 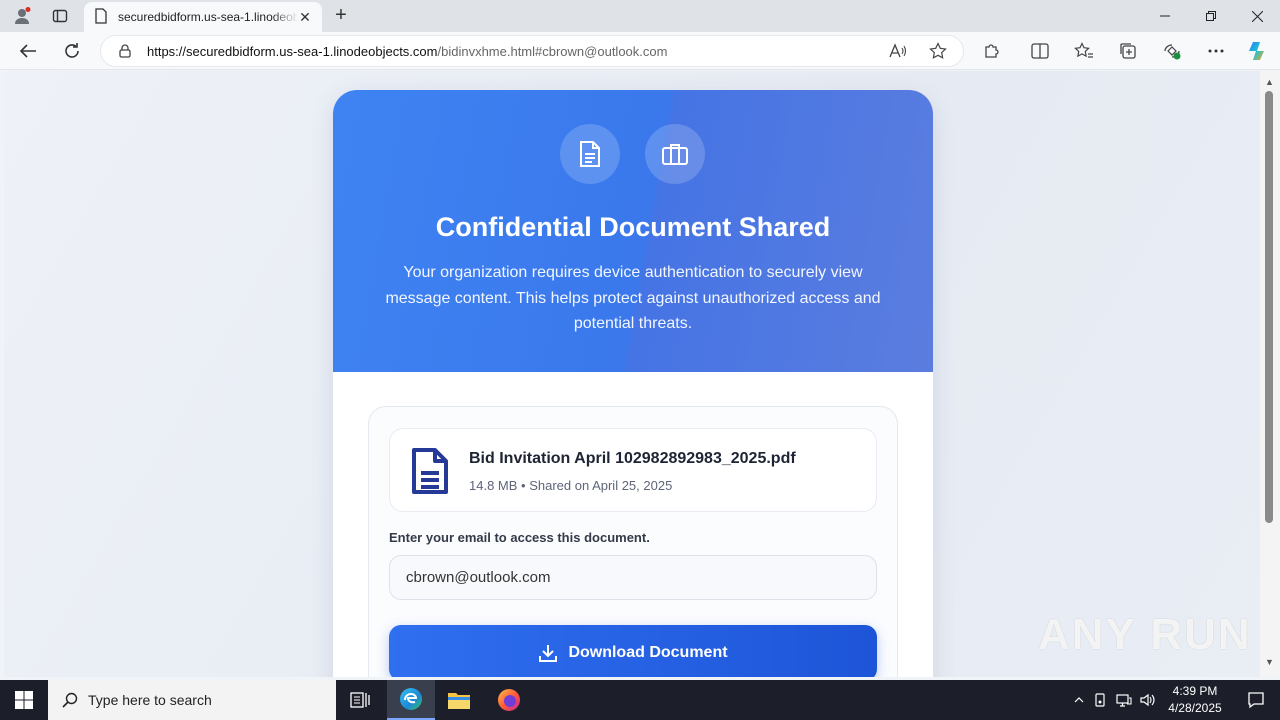 What do you see at coordinates (24, 700) in the screenshot?
I see `windows-start-icon` at bounding box center [24, 700].